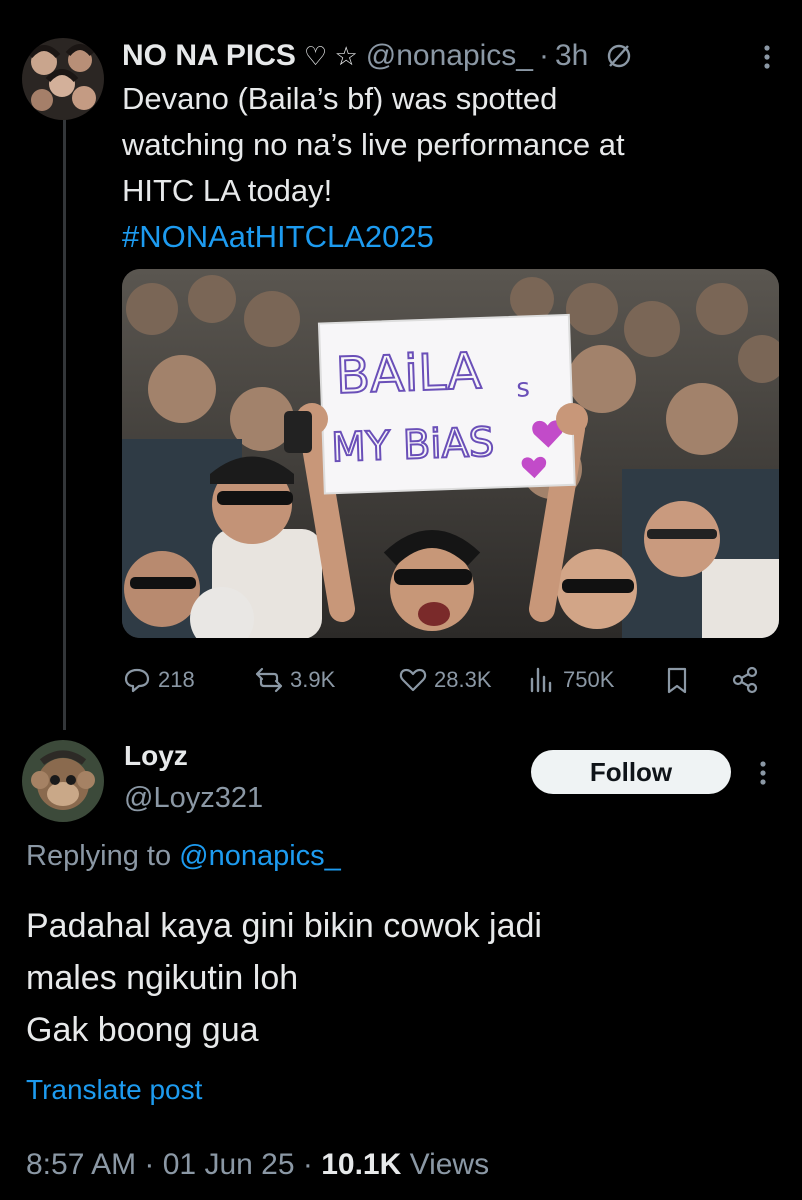 This screenshot has height=1200, width=802. Describe the element at coordinates (330, 55) in the screenshot. I see `profile-badges: ♡ ☆` at that location.